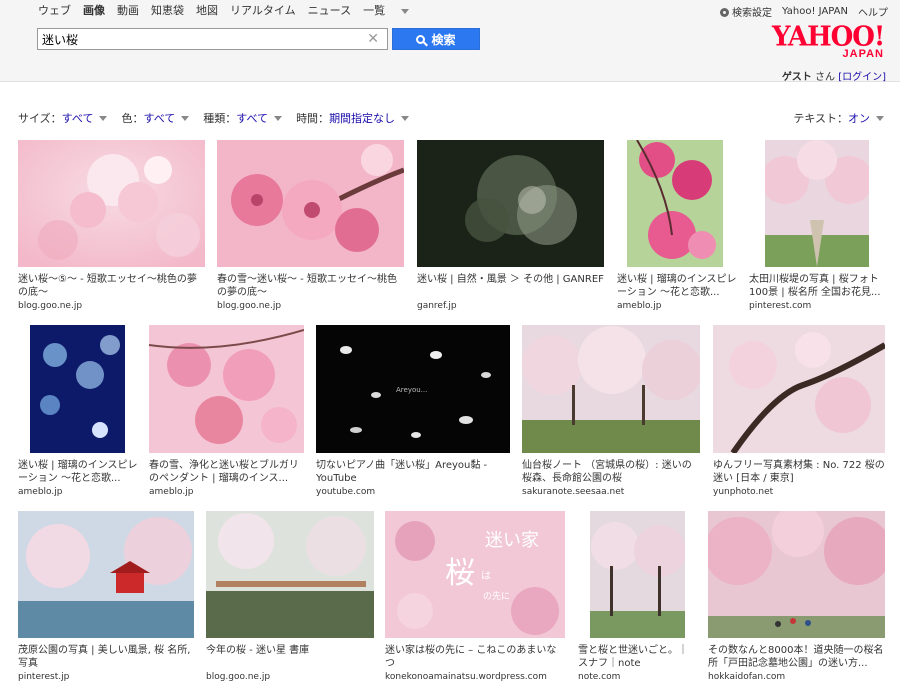  Describe the element at coordinates (436, 39) in the screenshot. I see `search-button: 検索` at that location.